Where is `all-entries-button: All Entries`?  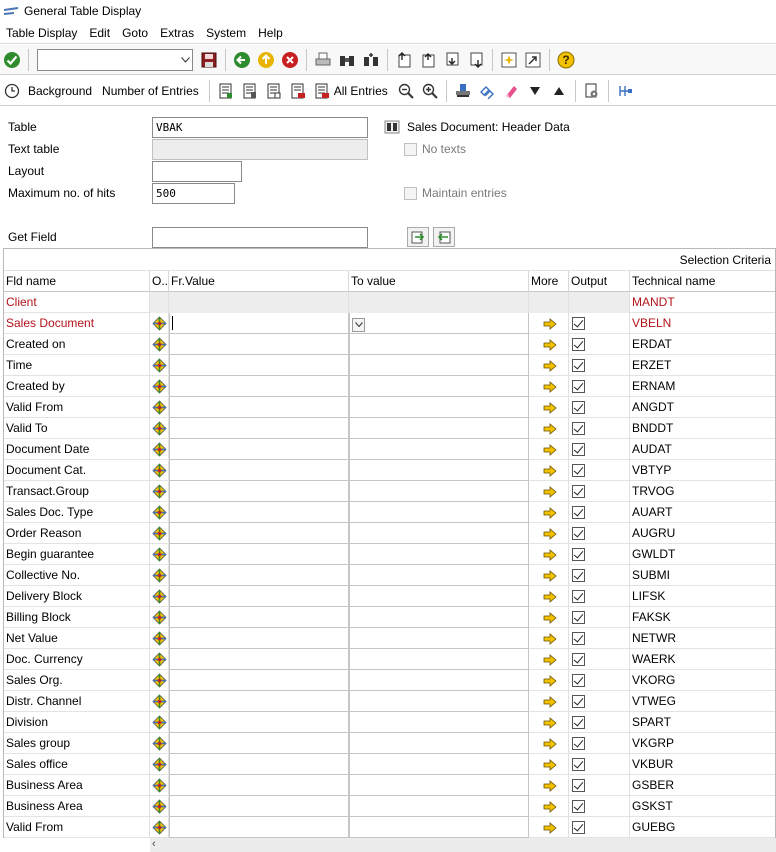
all-entries-button: All Entries is located at coordinates (361, 91).